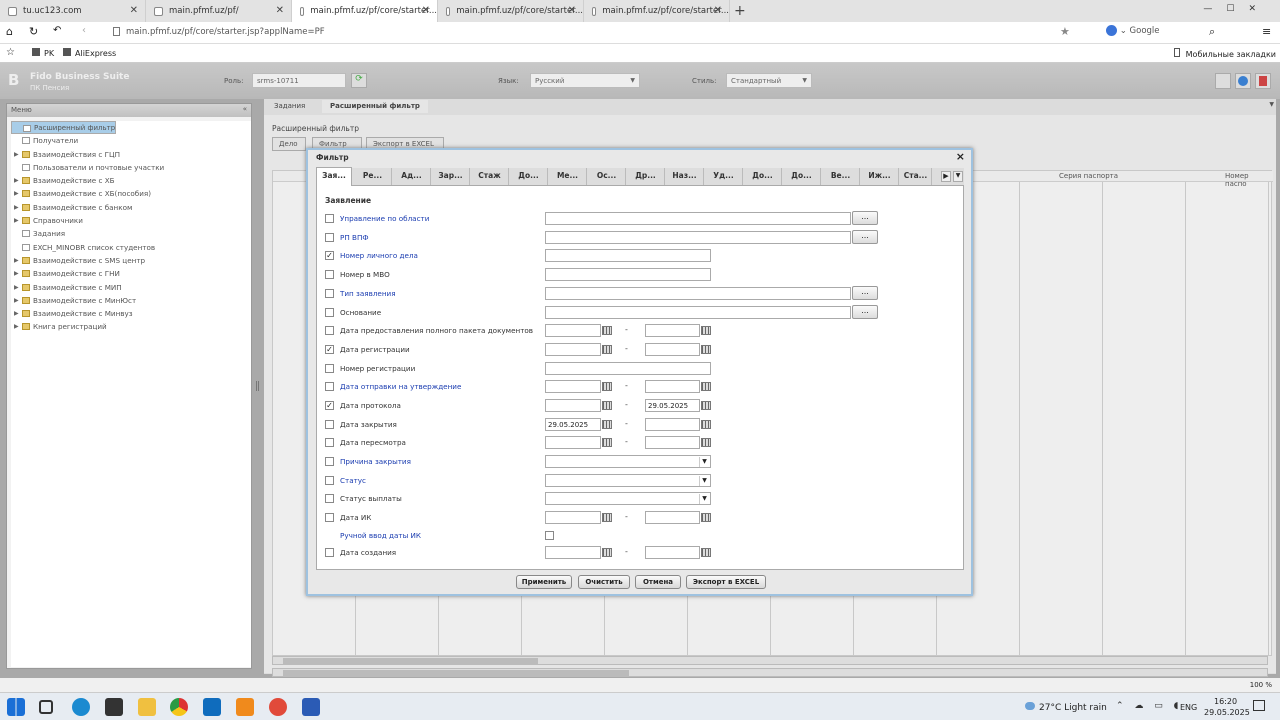 The height and width of the screenshot is (720, 1280). I want to click on column-header-passport-series: Серия паспорта, so click(1088, 176).